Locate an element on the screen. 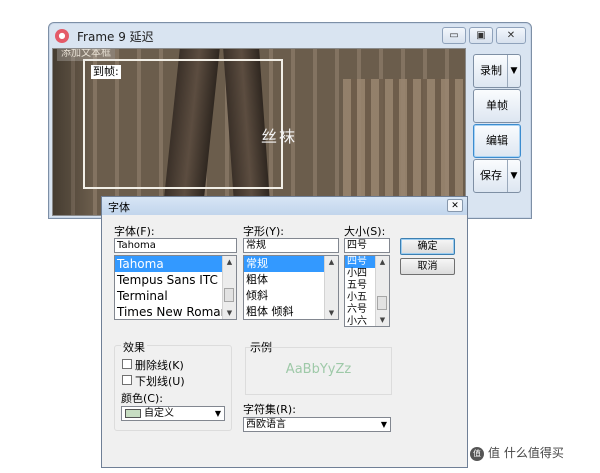  font-list-item: Times New Roman is located at coordinates (175, 311).